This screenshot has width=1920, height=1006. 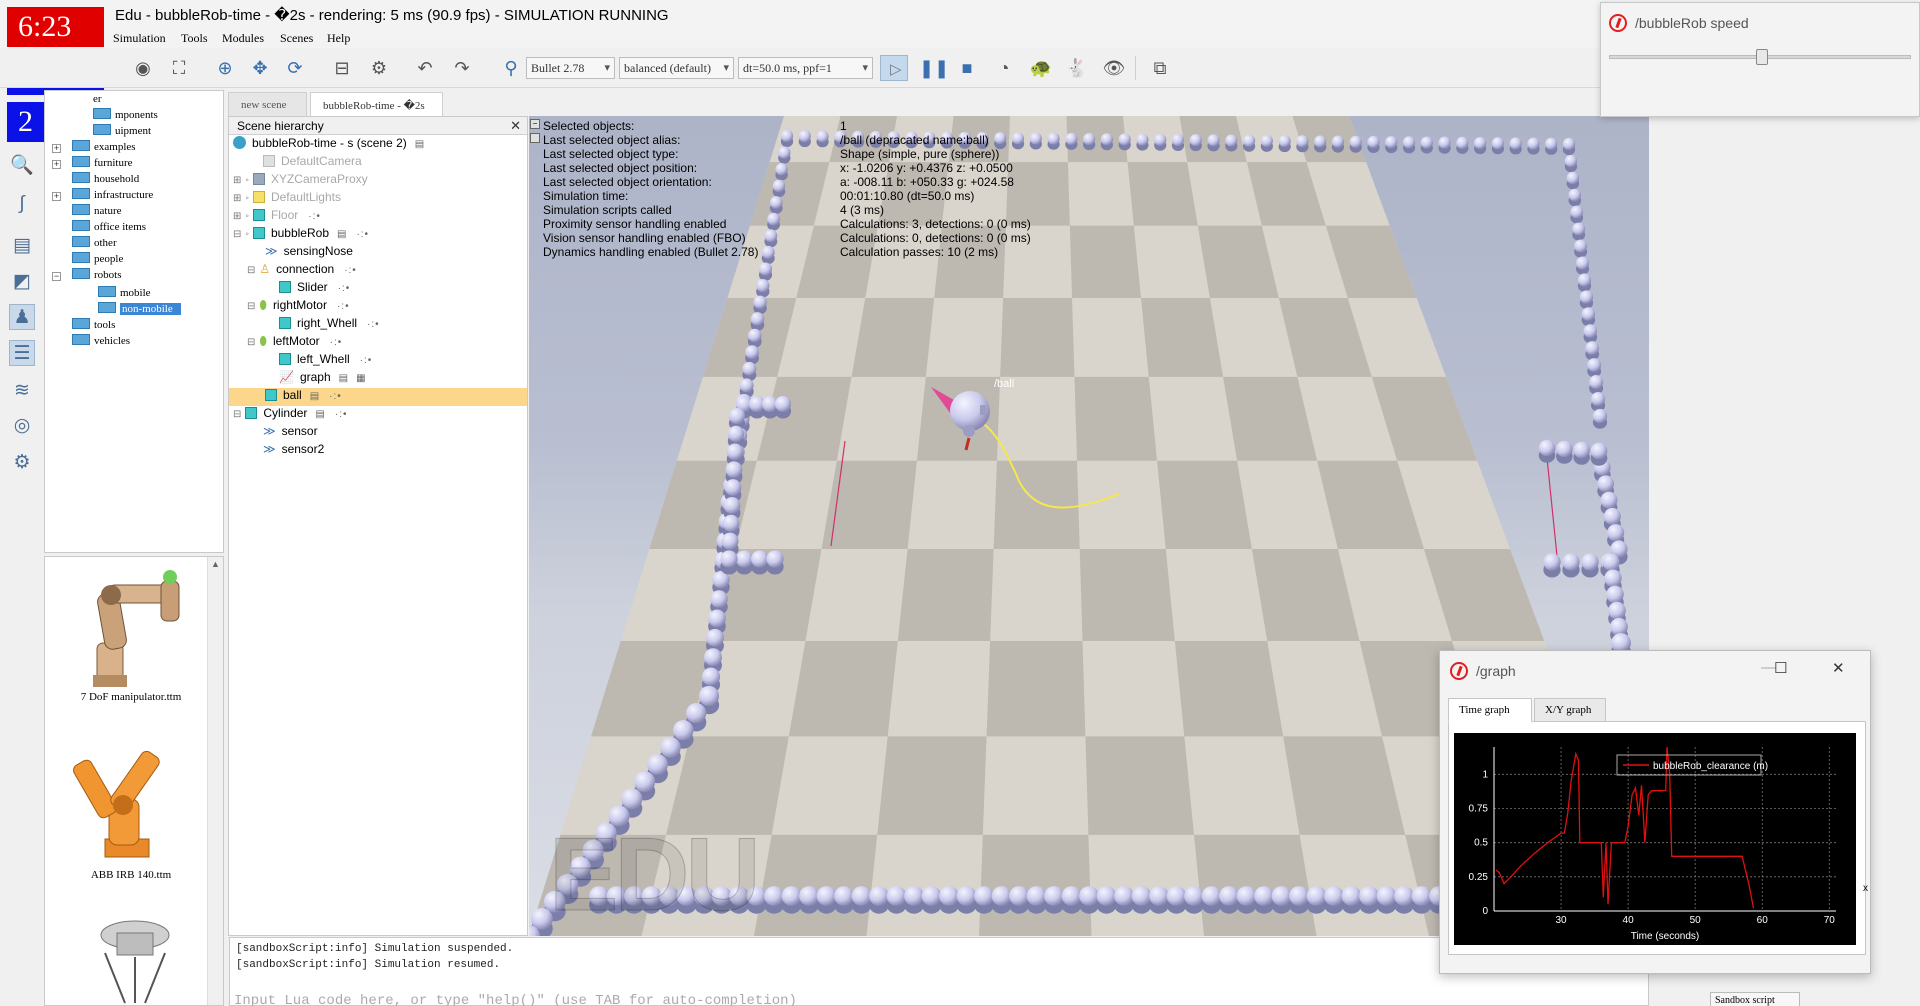 What do you see at coordinates (194, 38) in the screenshot?
I see `menu-tools: Tools` at bounding box center [194, 38].